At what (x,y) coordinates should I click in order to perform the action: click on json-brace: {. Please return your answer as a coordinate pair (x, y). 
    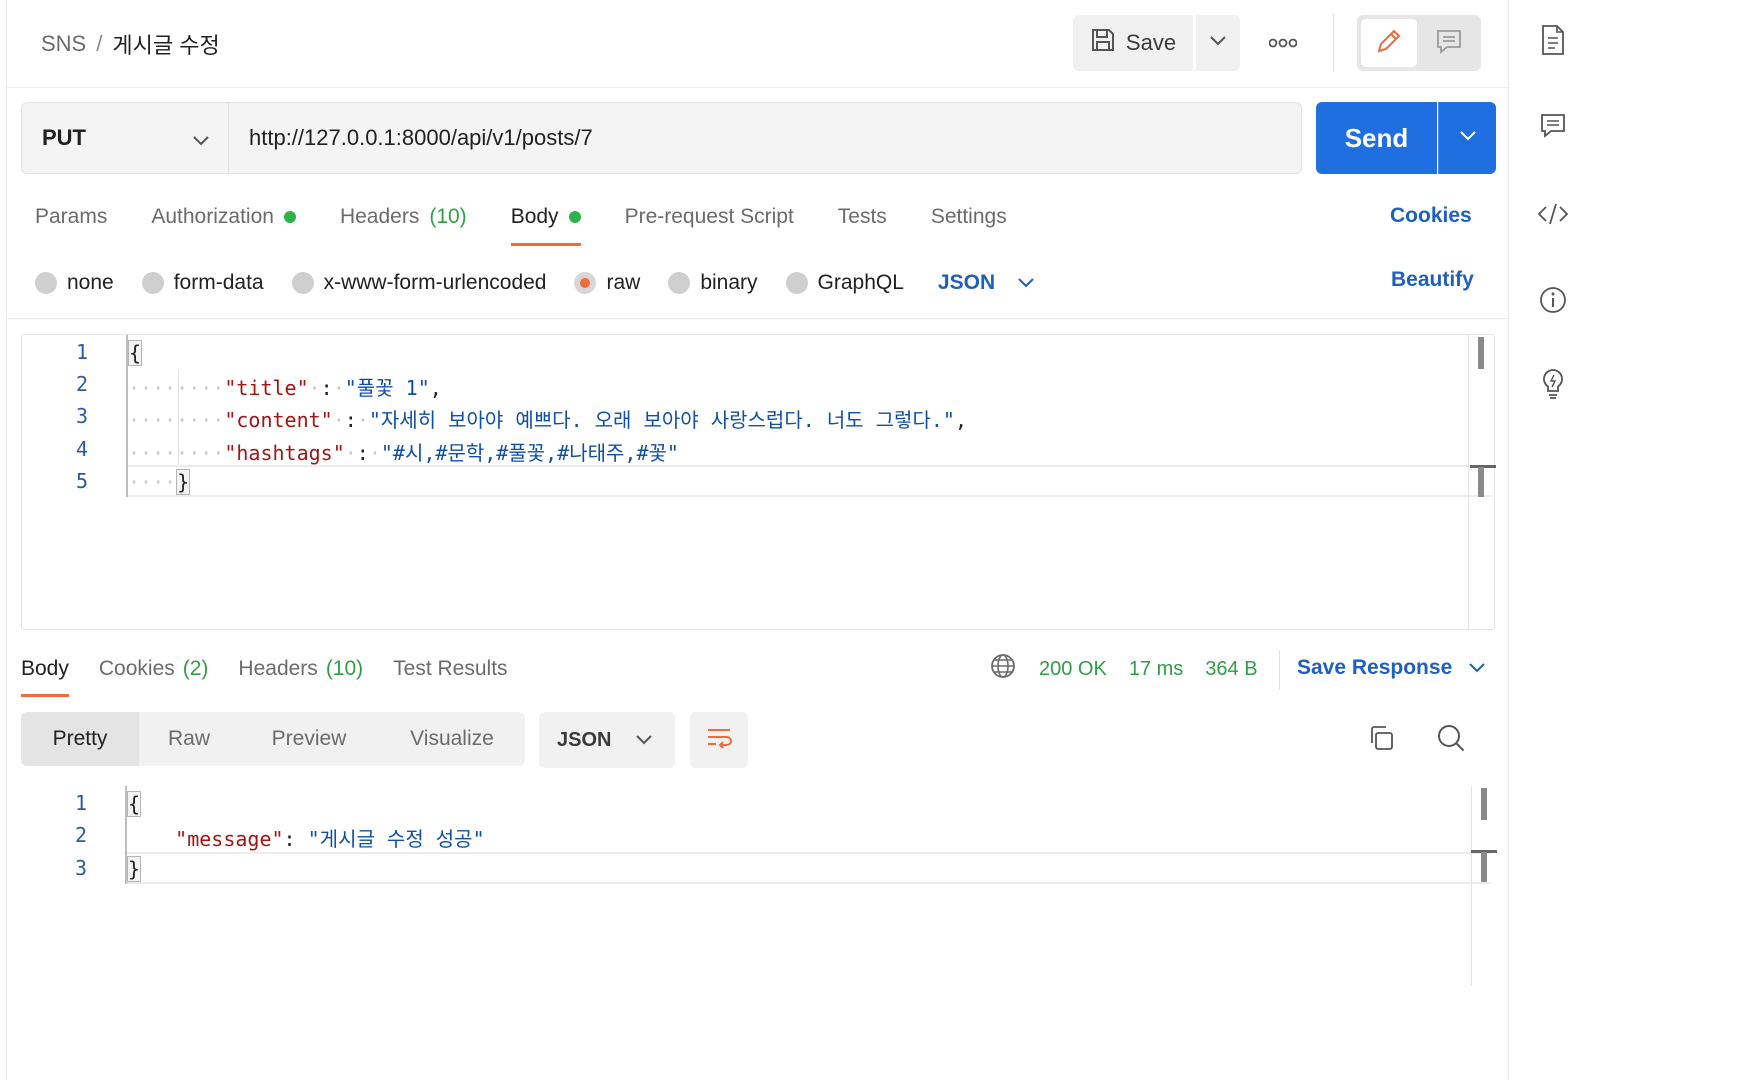
    Looking at the image, I should click on (135, 353).